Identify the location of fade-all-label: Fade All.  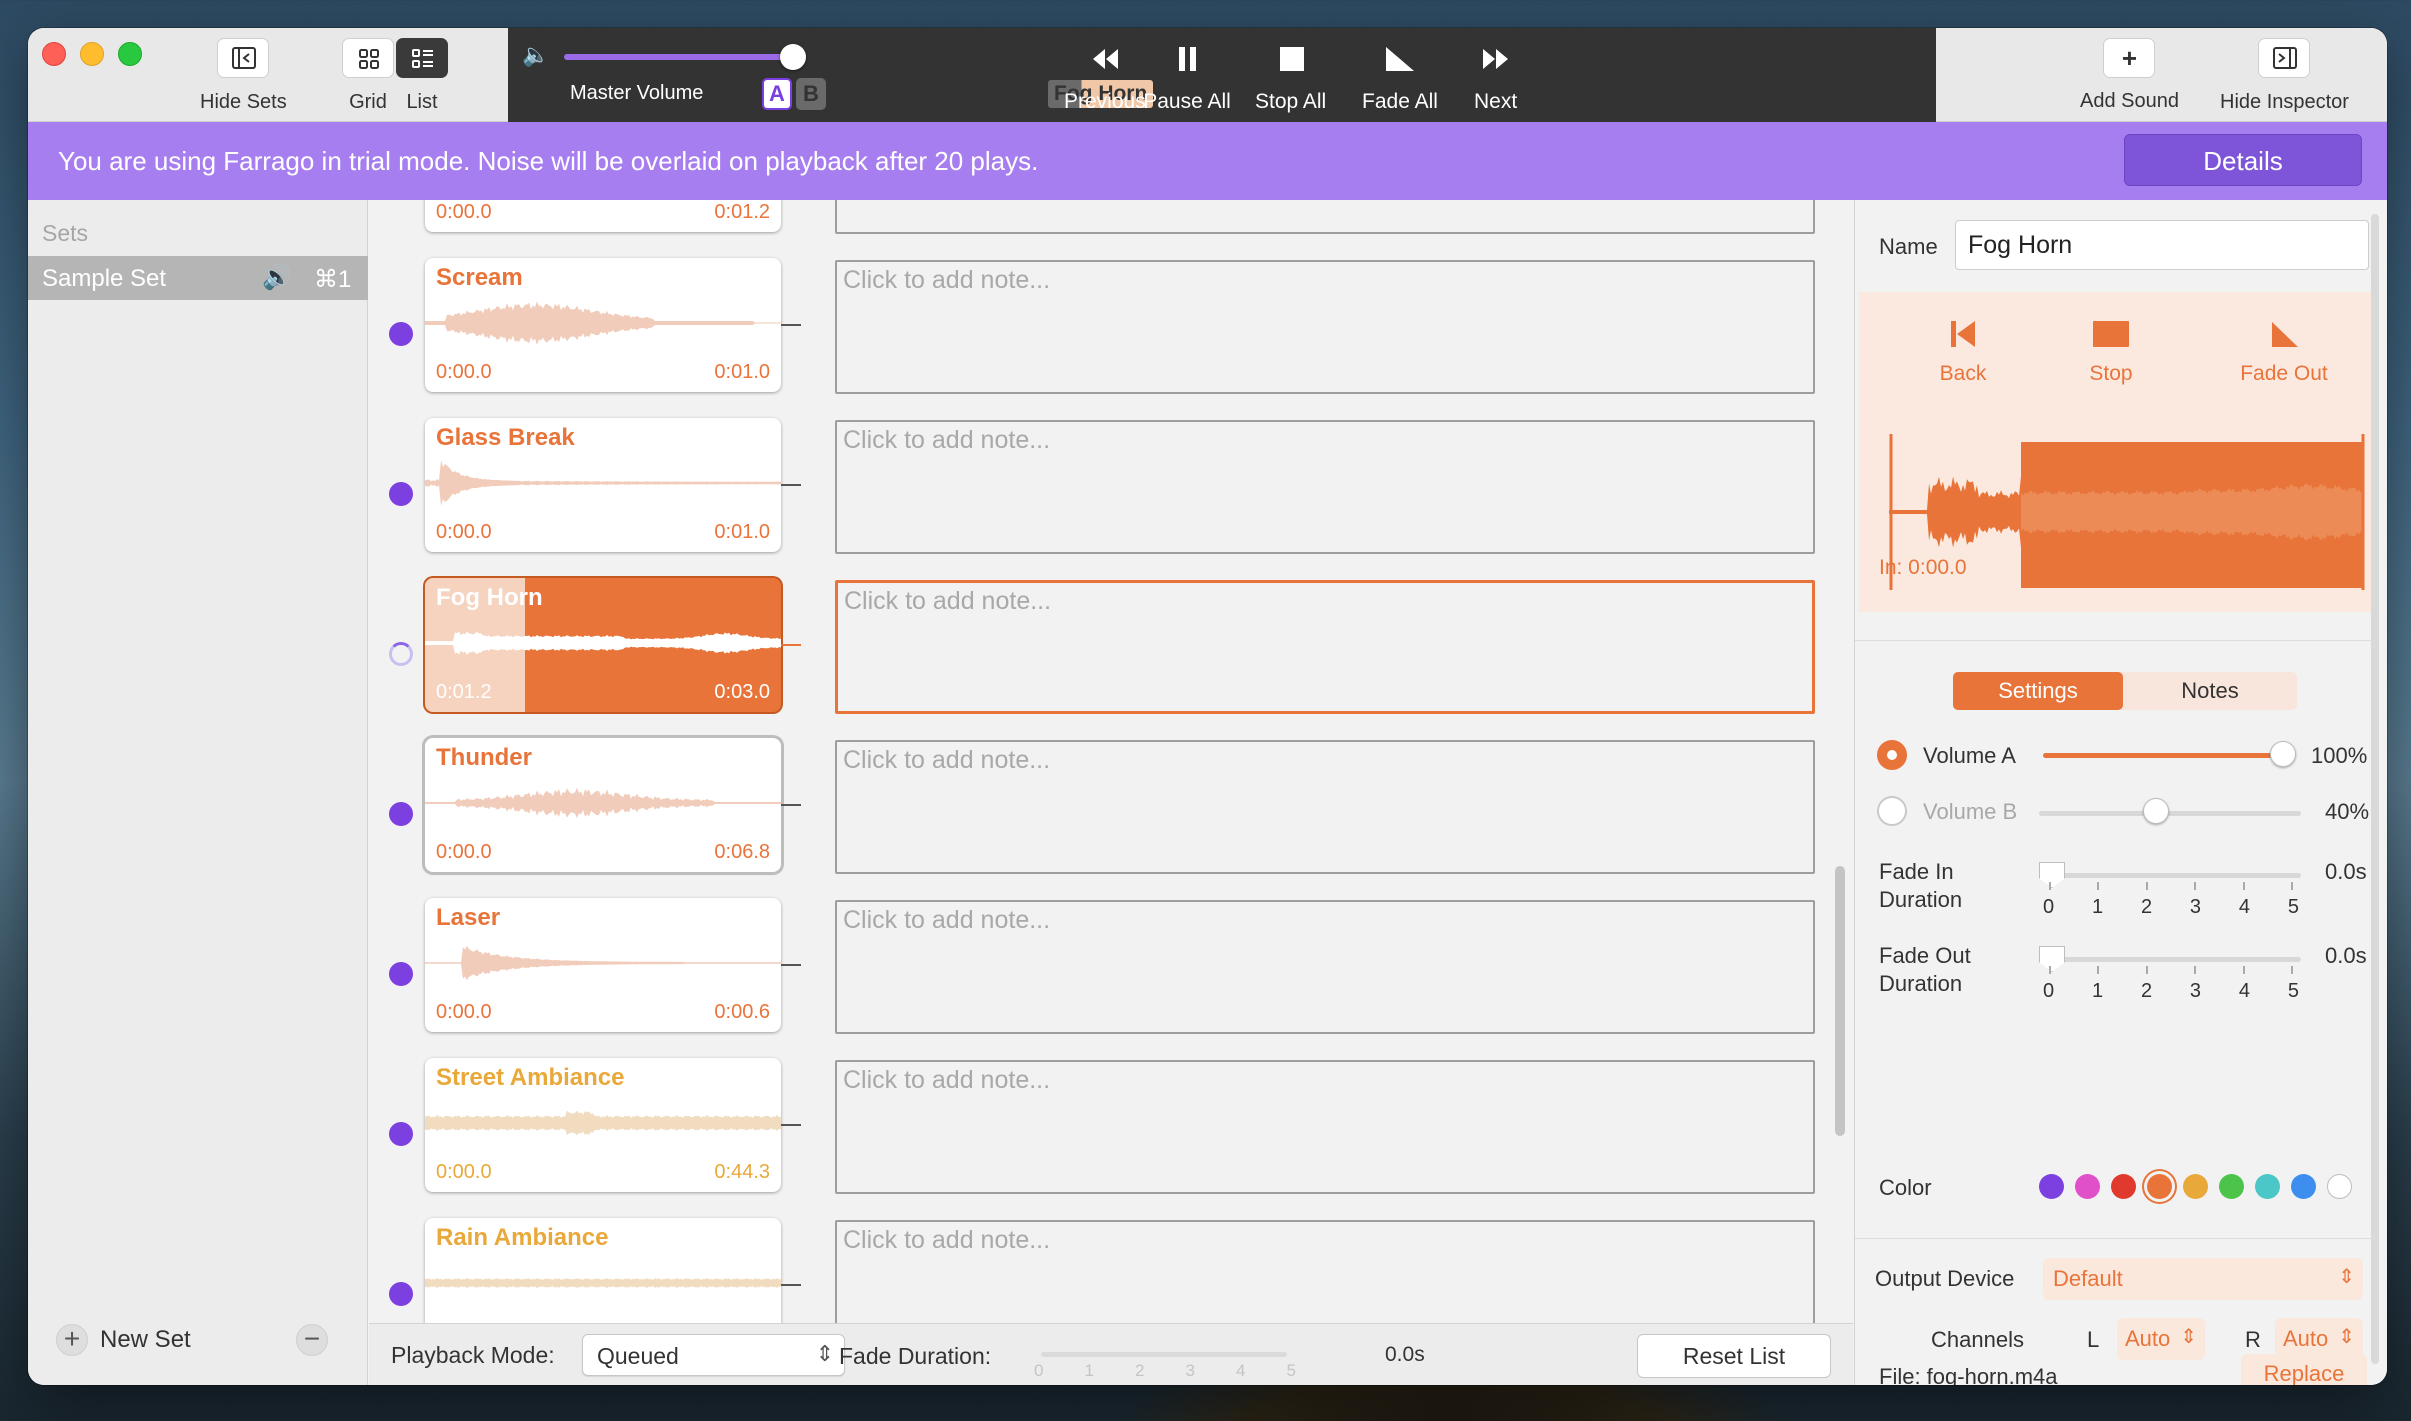
(1400, 101).